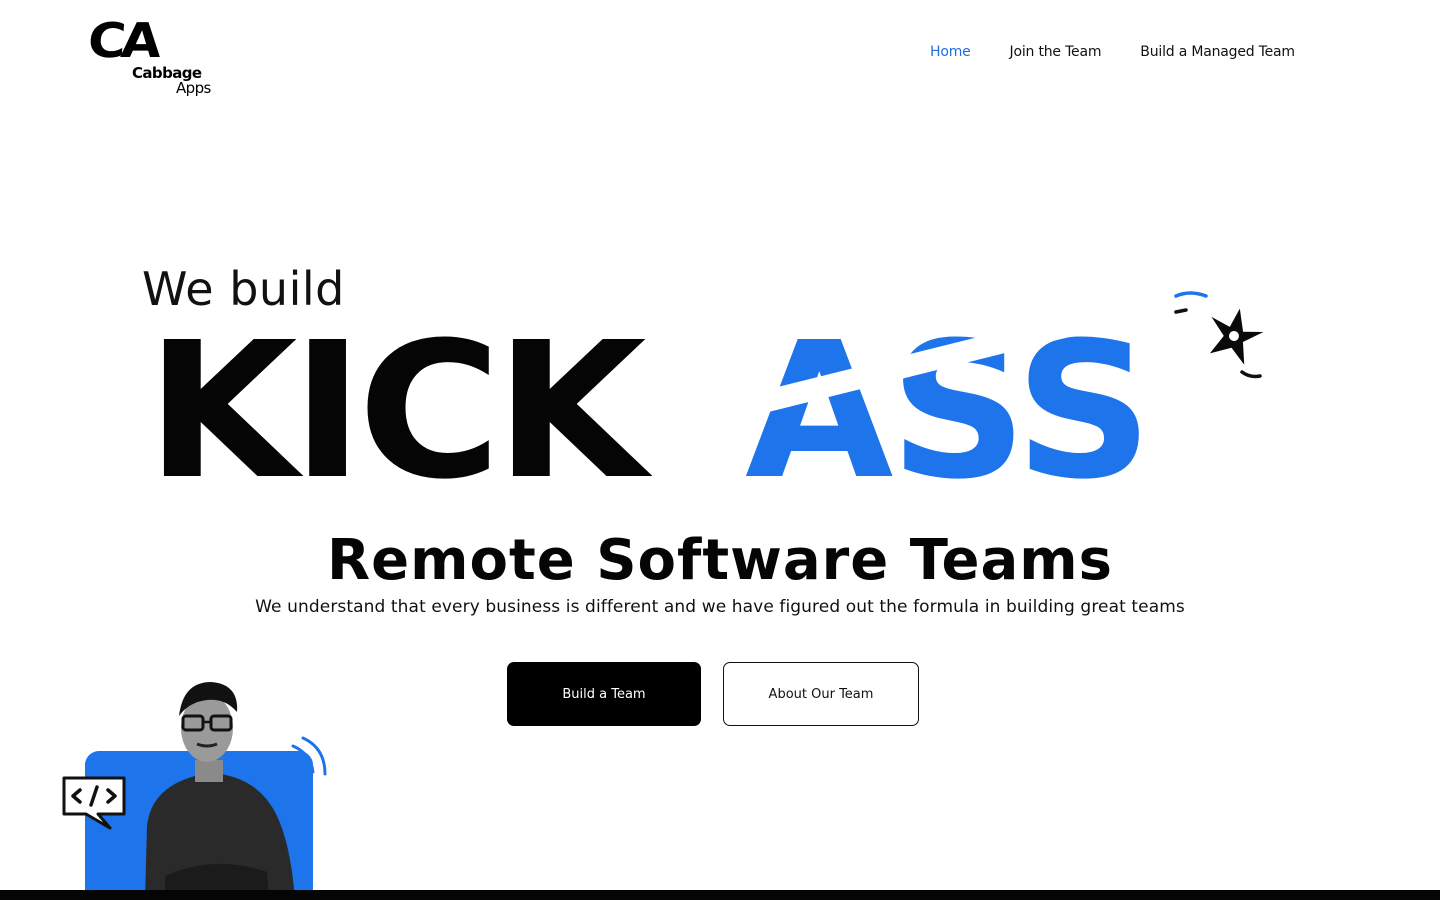 The width and height of the screenshot is (1440, 900). What do you see at coordinates (1112, 52) in the screenshot?
I see `main-nav: Home Join the Team Build a Managed Team` at bounding box center [1112, 52].